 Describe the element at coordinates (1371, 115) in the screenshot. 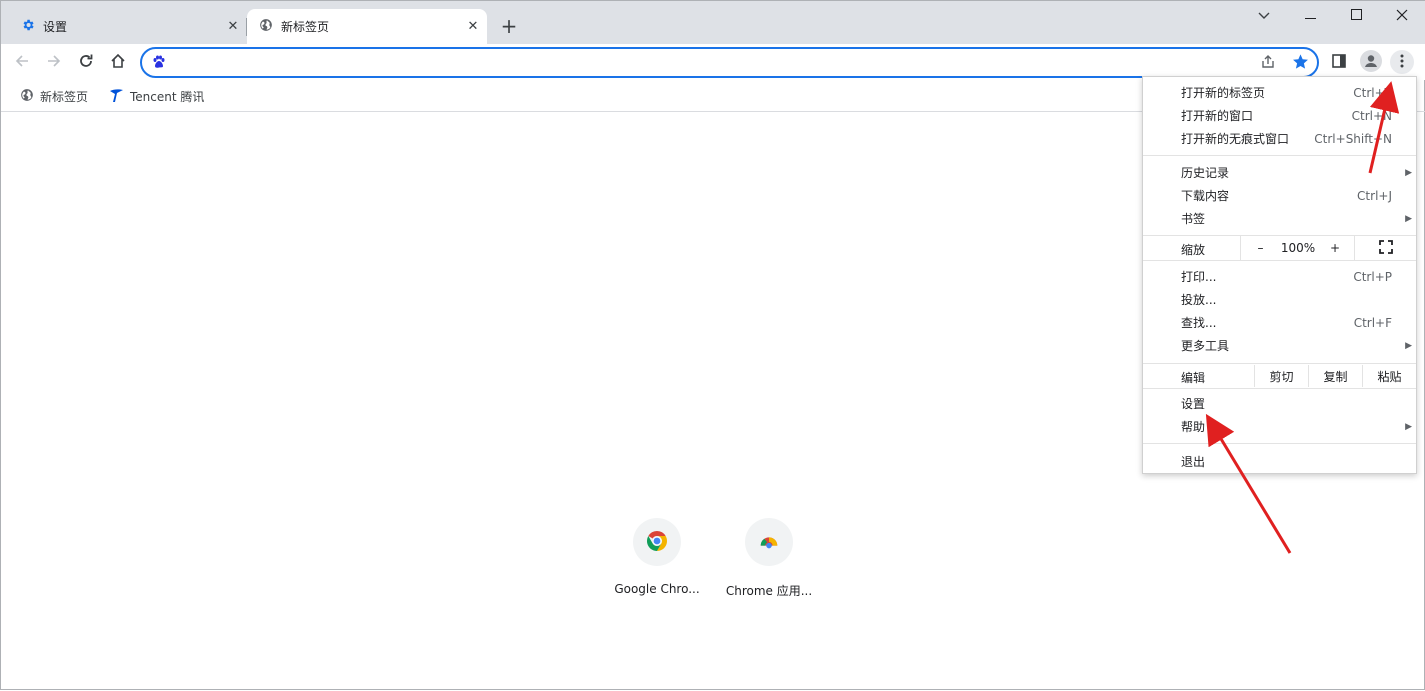

I see `menu-item-shortcut: Ctrl+N` at that location.